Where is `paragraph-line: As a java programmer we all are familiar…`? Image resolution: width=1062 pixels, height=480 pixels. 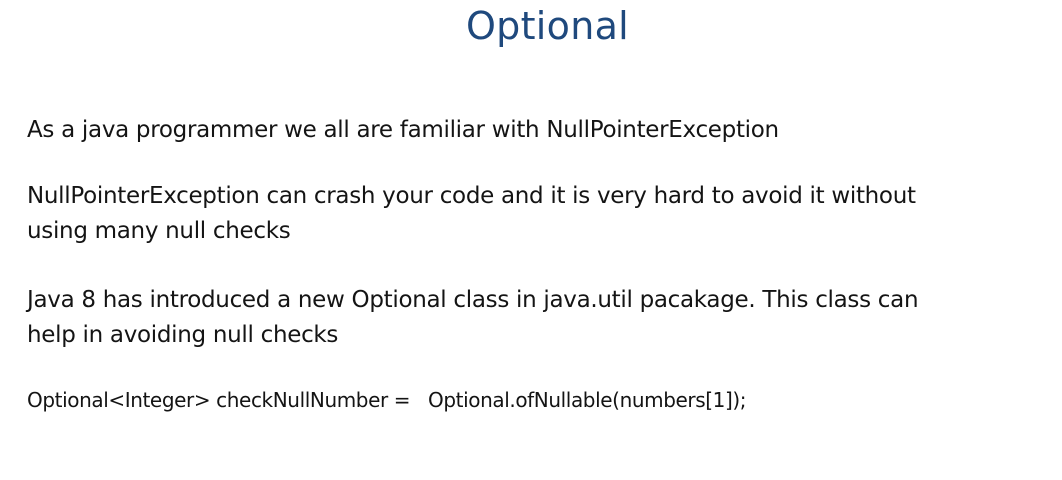 paragraph-line: As a java programmer we all are familiar… is located at coordinates (403, 130).